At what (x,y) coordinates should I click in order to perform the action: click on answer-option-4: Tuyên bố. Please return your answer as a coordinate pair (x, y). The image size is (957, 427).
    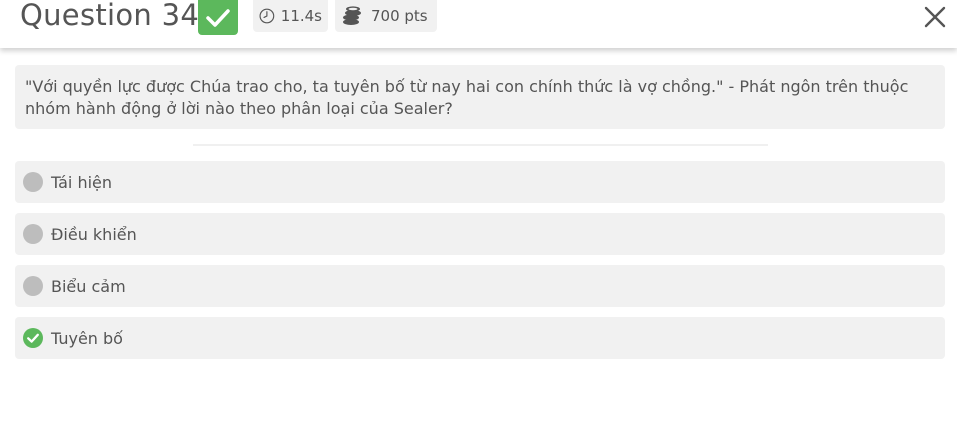
    Looking at the image, I should click on (480, 338).